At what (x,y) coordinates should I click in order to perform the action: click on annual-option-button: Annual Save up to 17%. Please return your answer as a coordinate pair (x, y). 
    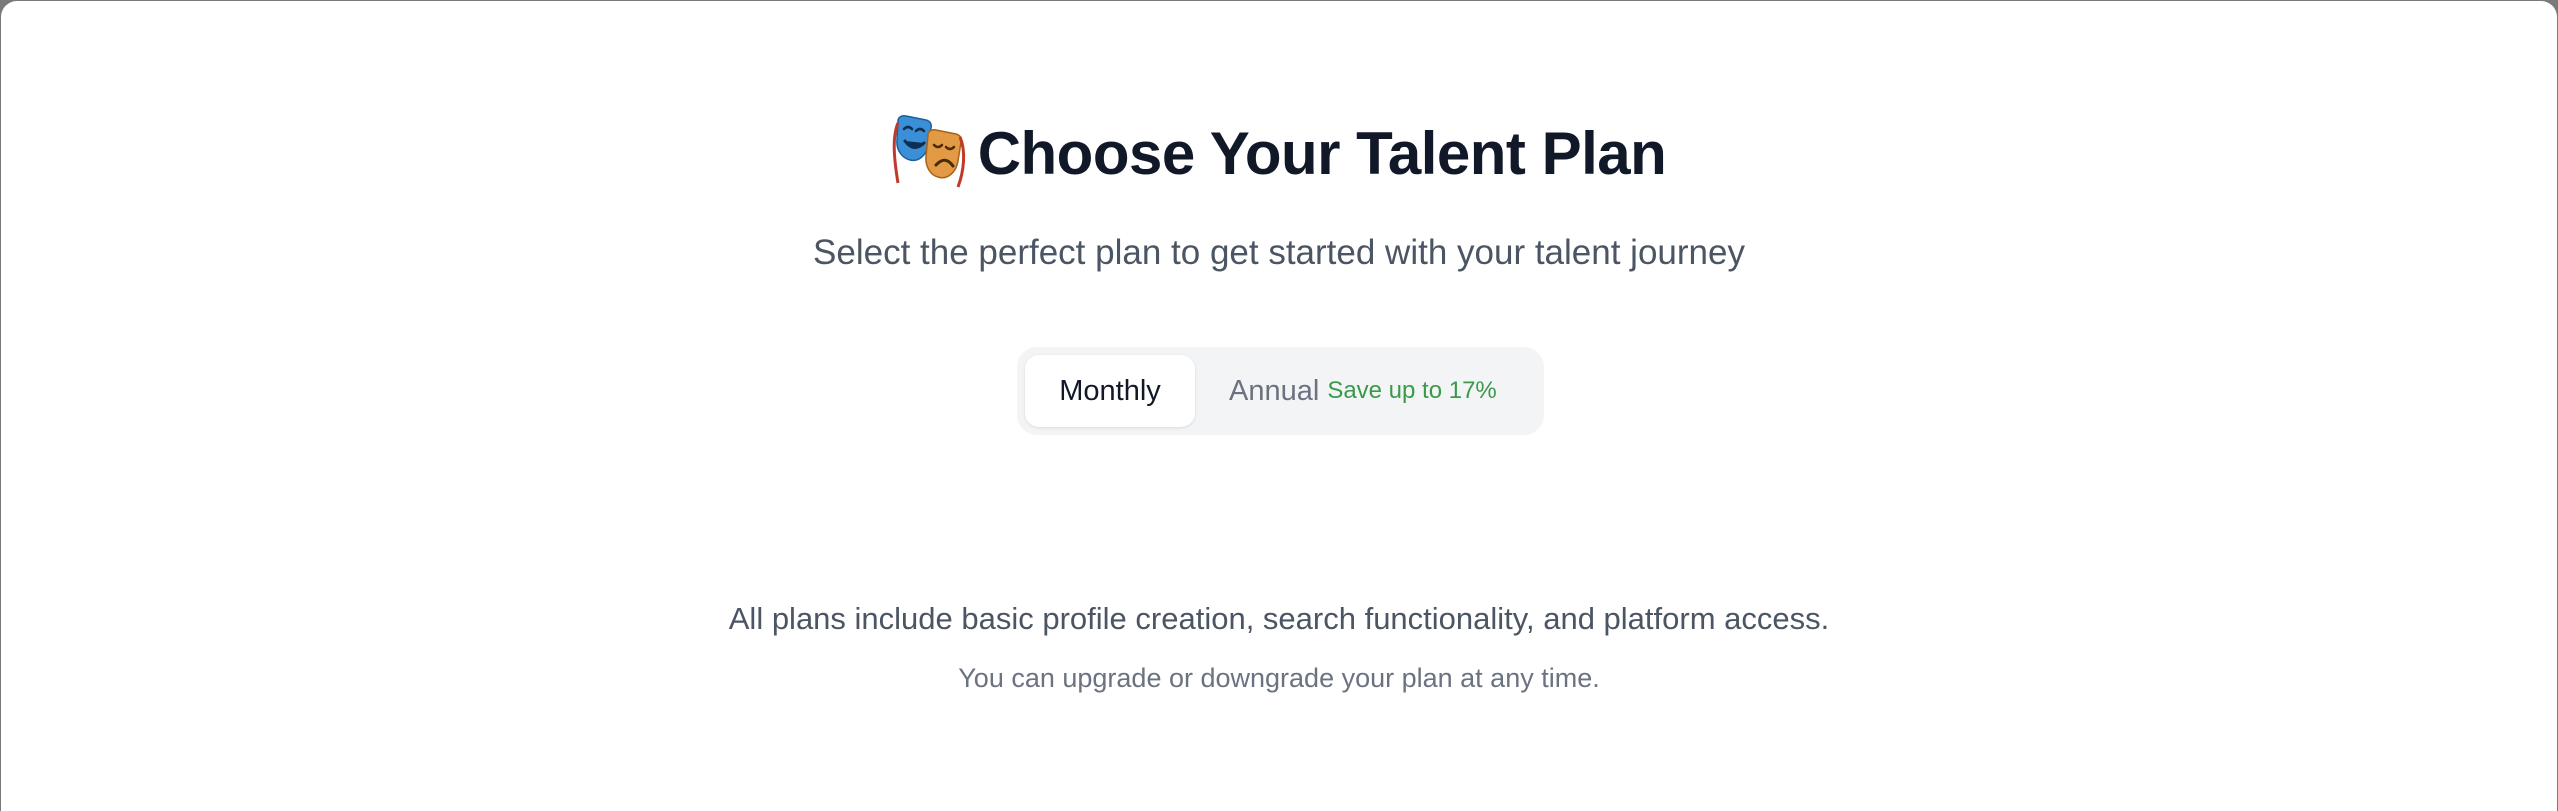
    Looking at the image, I should click on (1363, 391).